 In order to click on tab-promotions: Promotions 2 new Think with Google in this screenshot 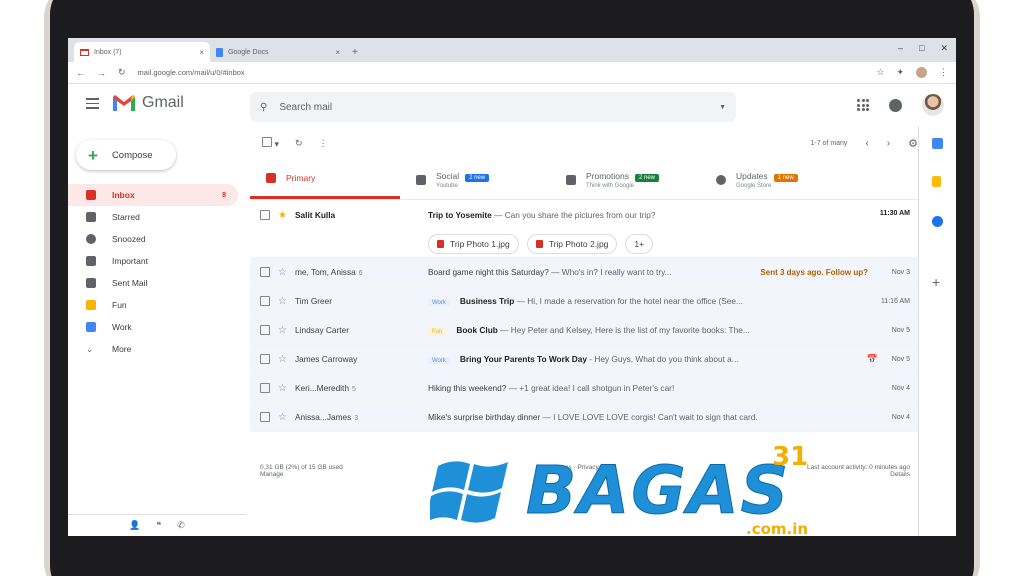, I will do `click(625, 179)`.